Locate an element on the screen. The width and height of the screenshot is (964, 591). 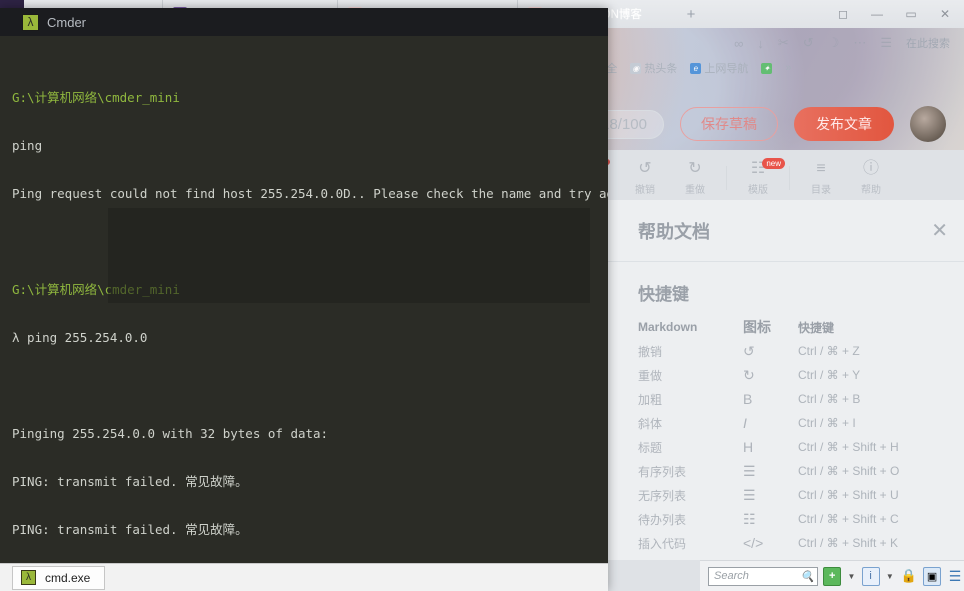
toolbar-help-button: ⓘ 帮助 is located at coordinates (871, 178).